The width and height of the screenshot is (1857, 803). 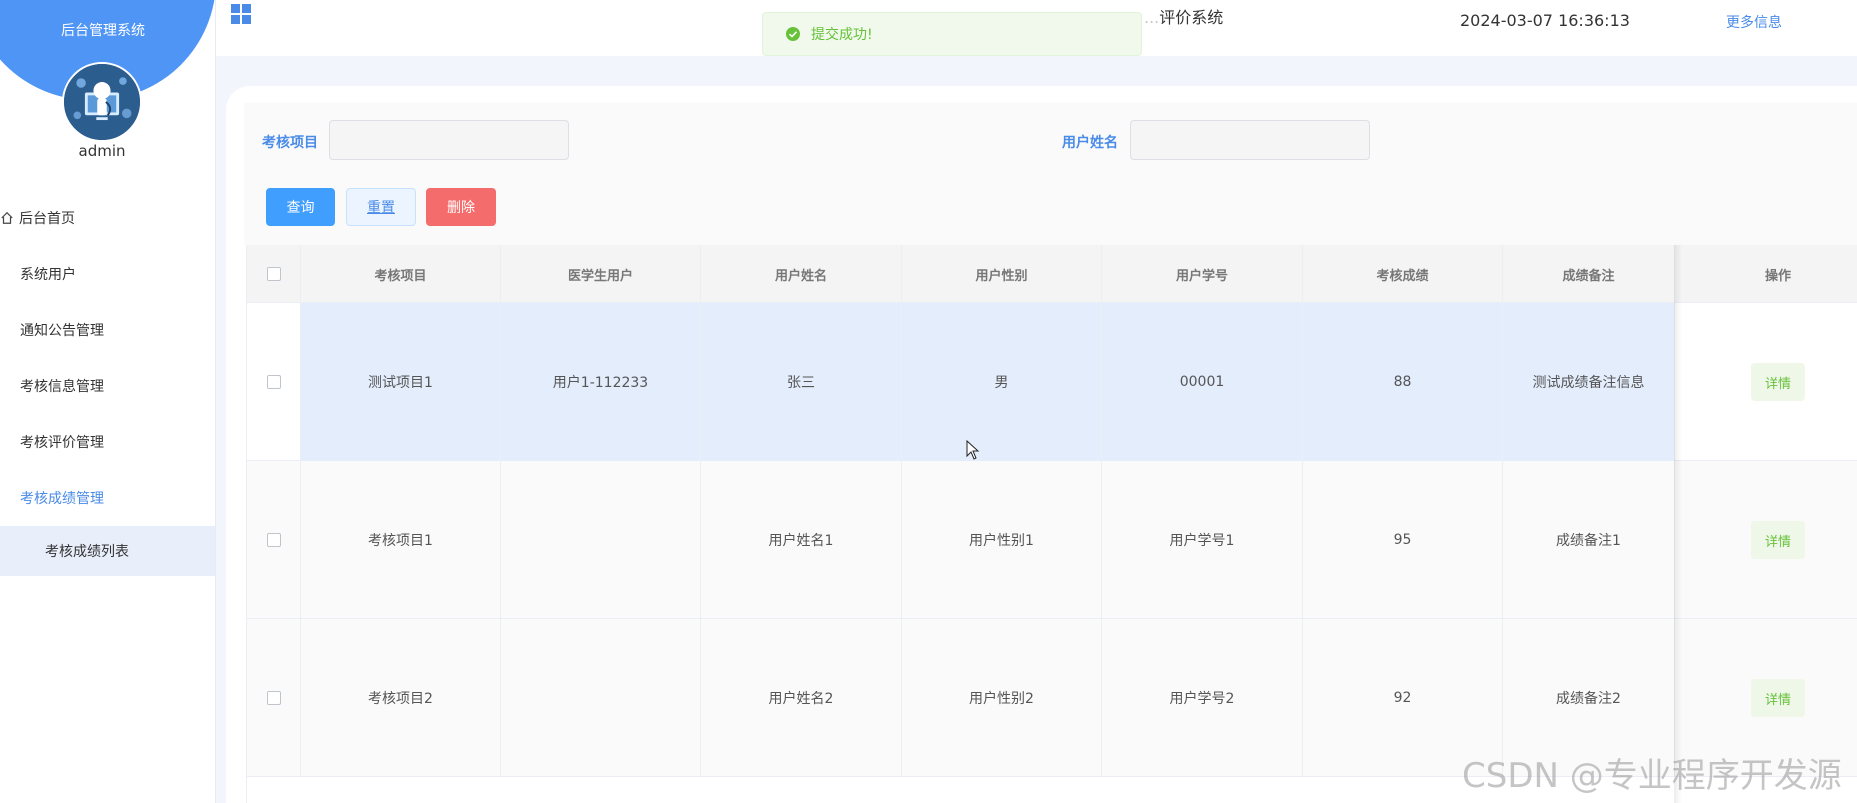 I want to click on sidebar-item-exam-info: 考核信息管理, so click(x=107, y=386).